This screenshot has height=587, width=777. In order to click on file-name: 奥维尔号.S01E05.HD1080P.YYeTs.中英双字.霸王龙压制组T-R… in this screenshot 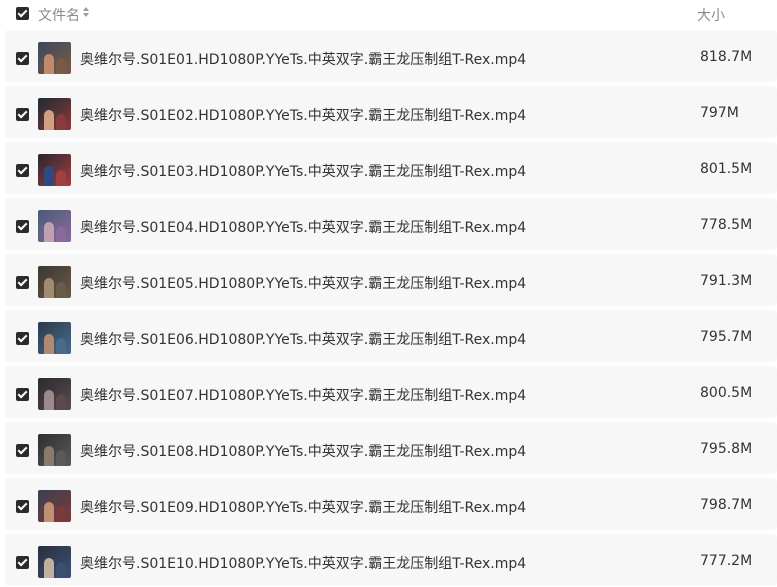, I will do `click(303, 283)`.